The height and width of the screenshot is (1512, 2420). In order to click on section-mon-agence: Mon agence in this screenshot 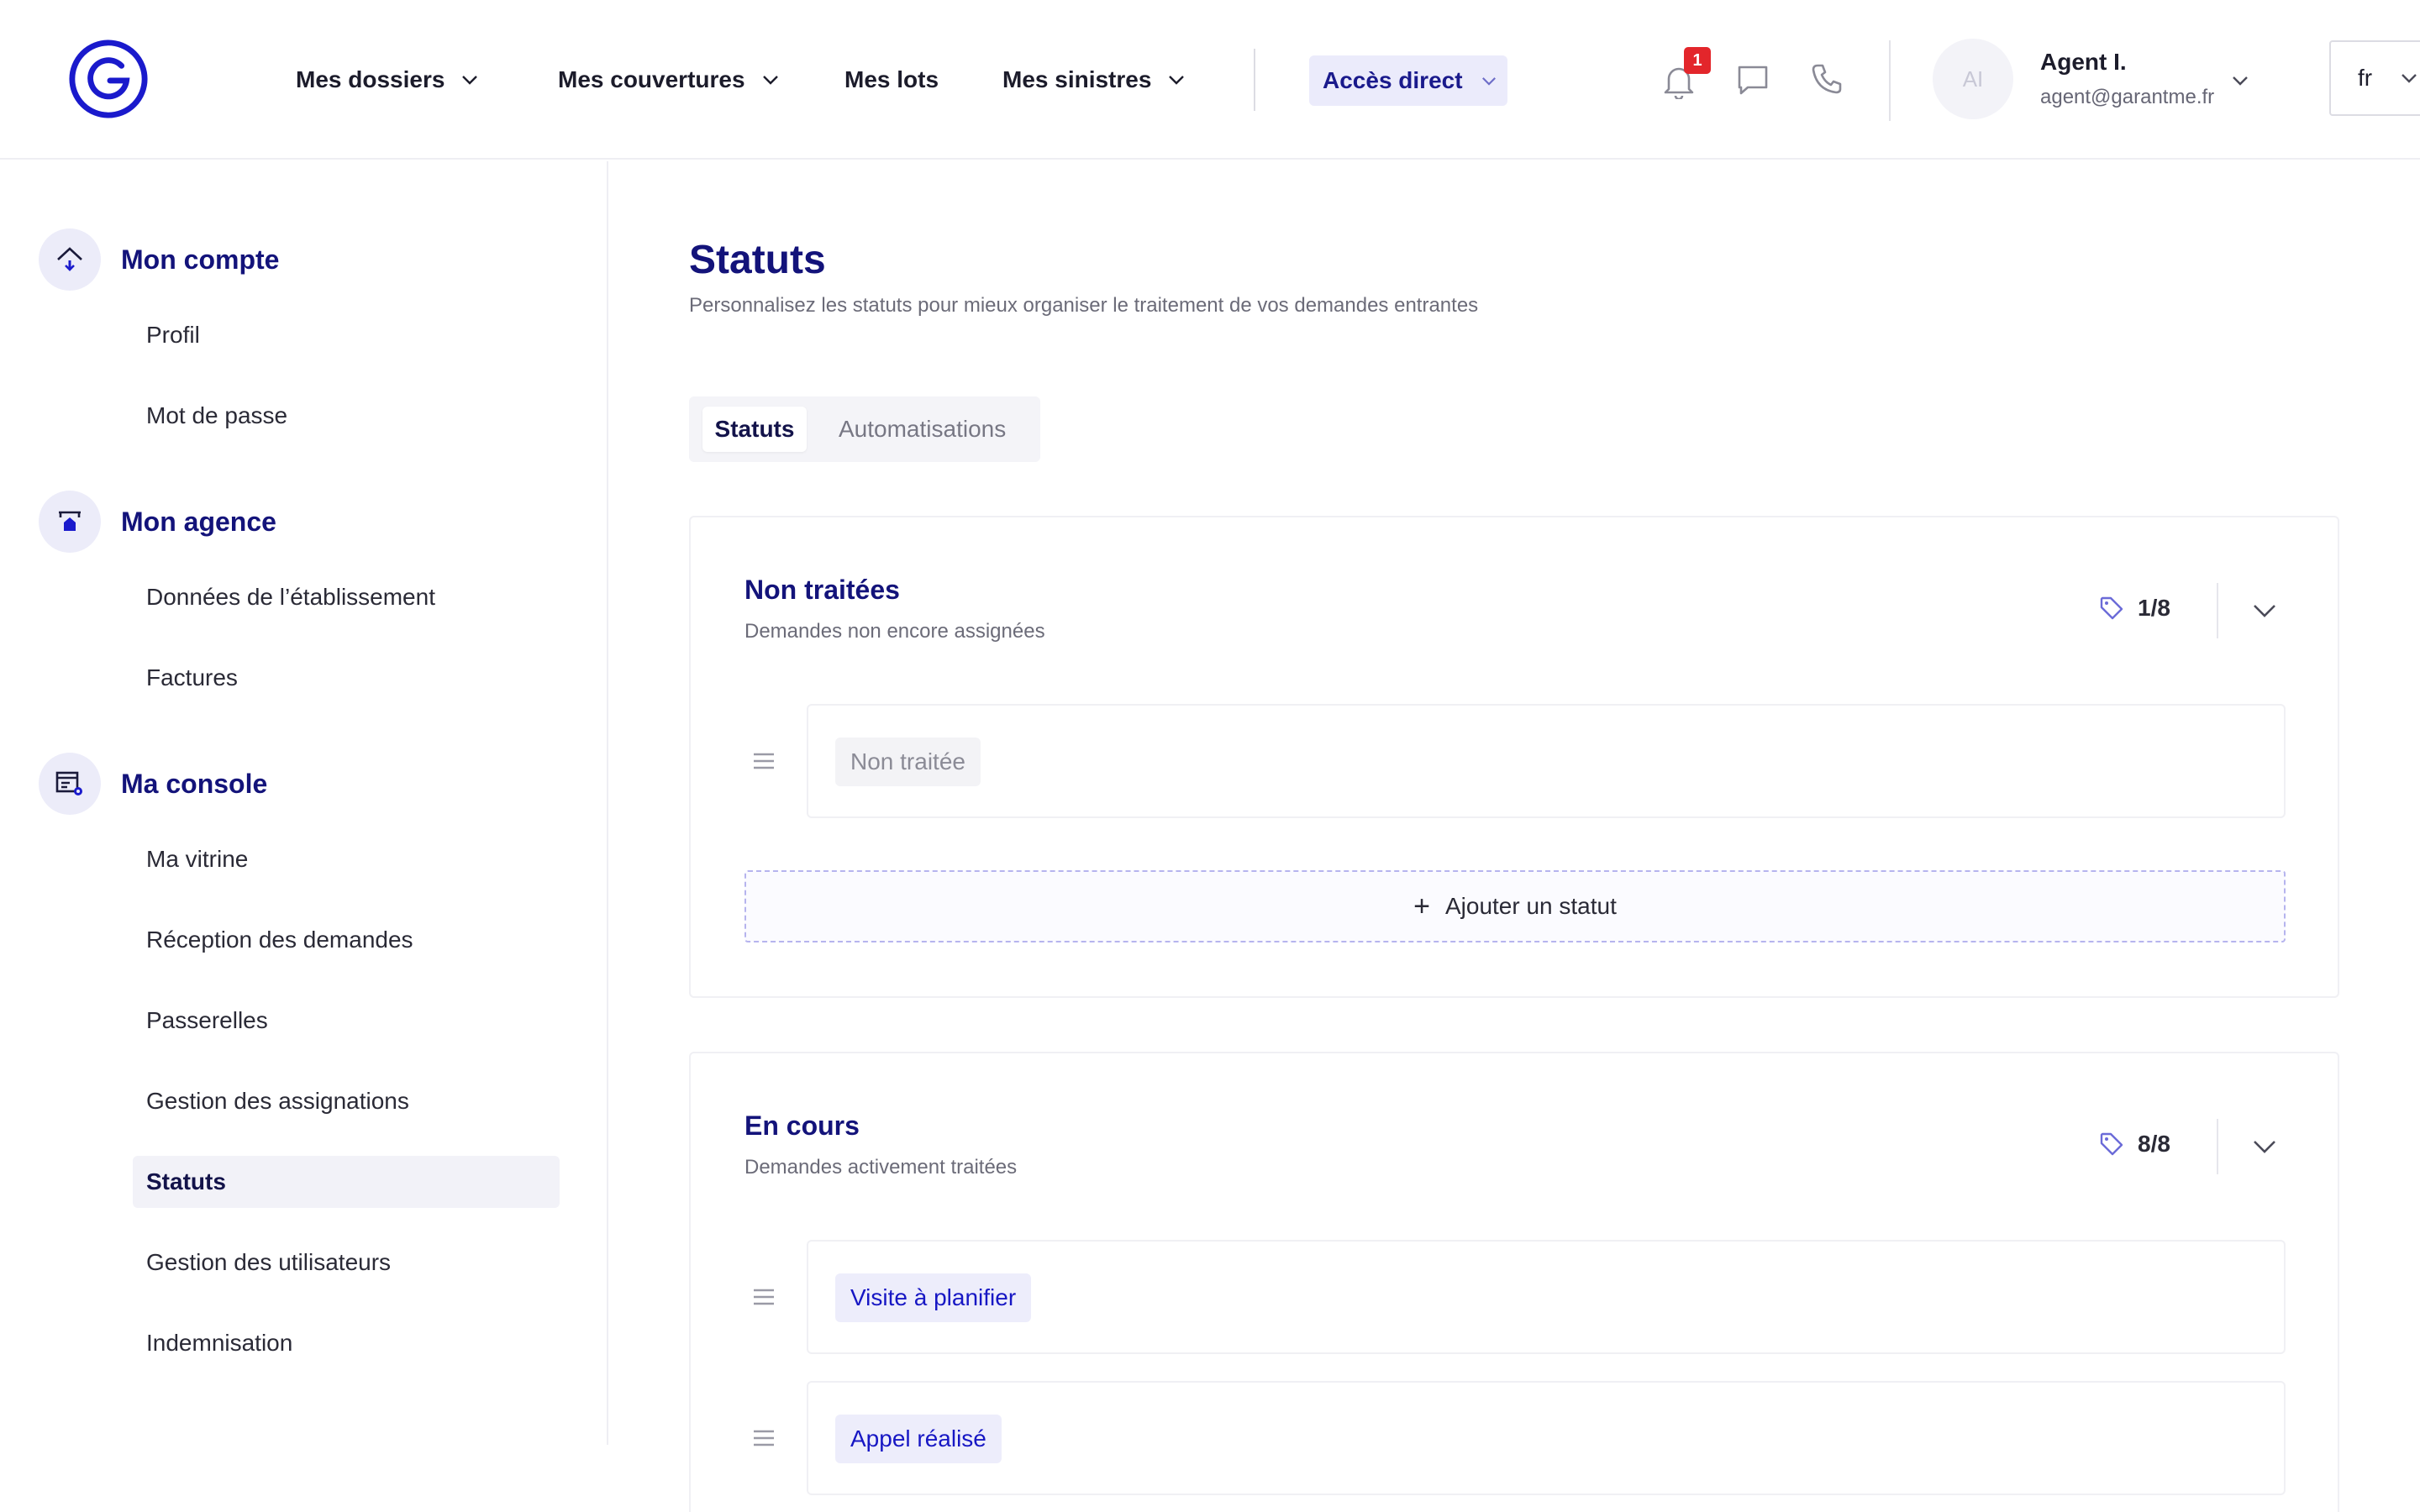, I will do `click(157, 522)`.